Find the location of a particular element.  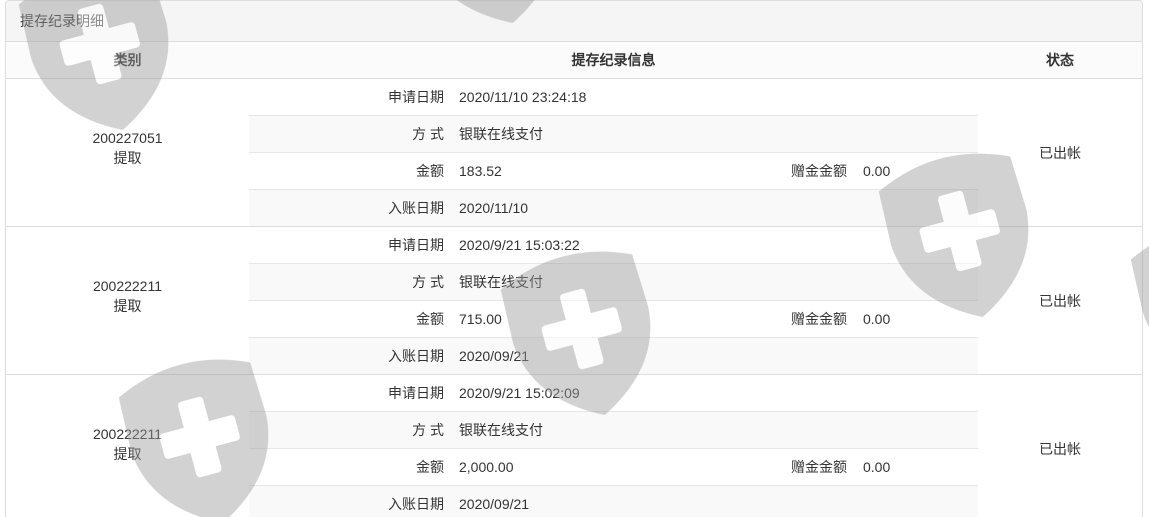

amount-value: 715.00 is located at coordinates (480, 319).